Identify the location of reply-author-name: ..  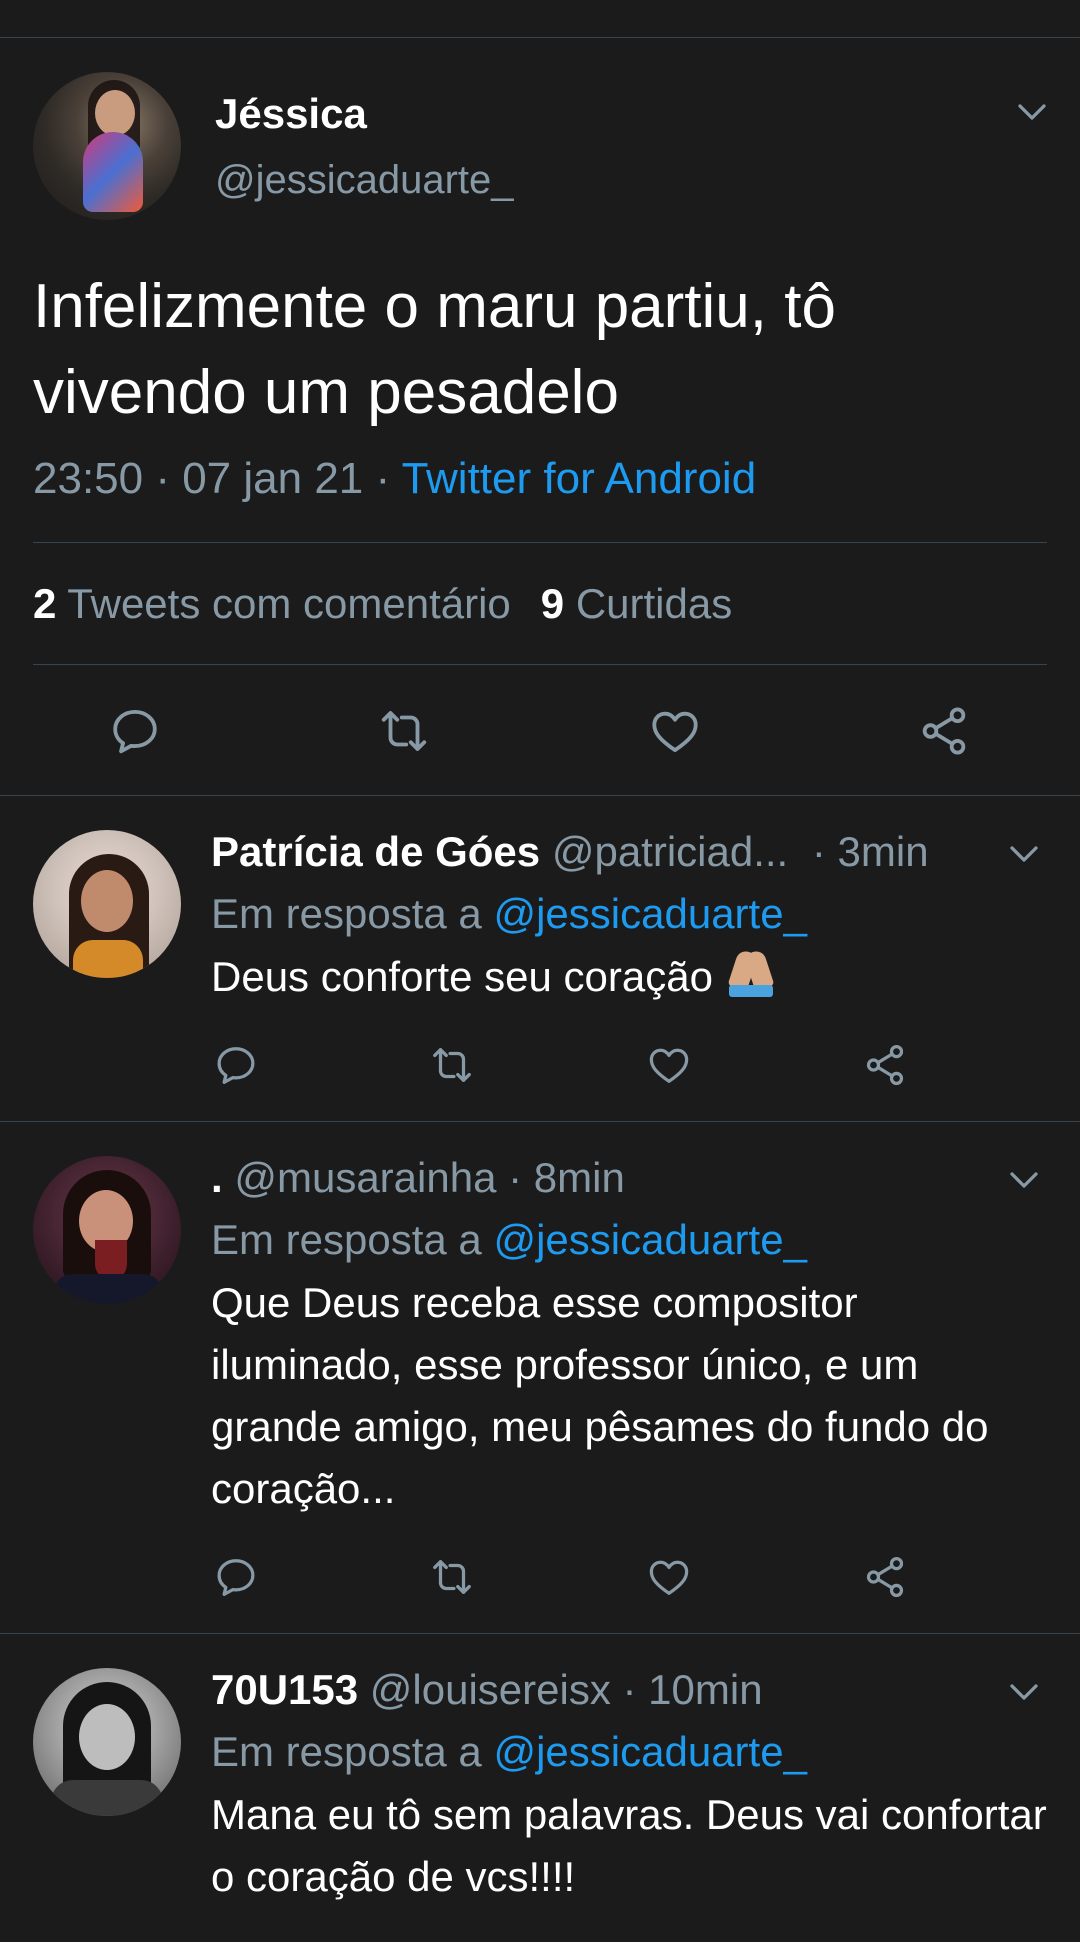
(217, 1177).